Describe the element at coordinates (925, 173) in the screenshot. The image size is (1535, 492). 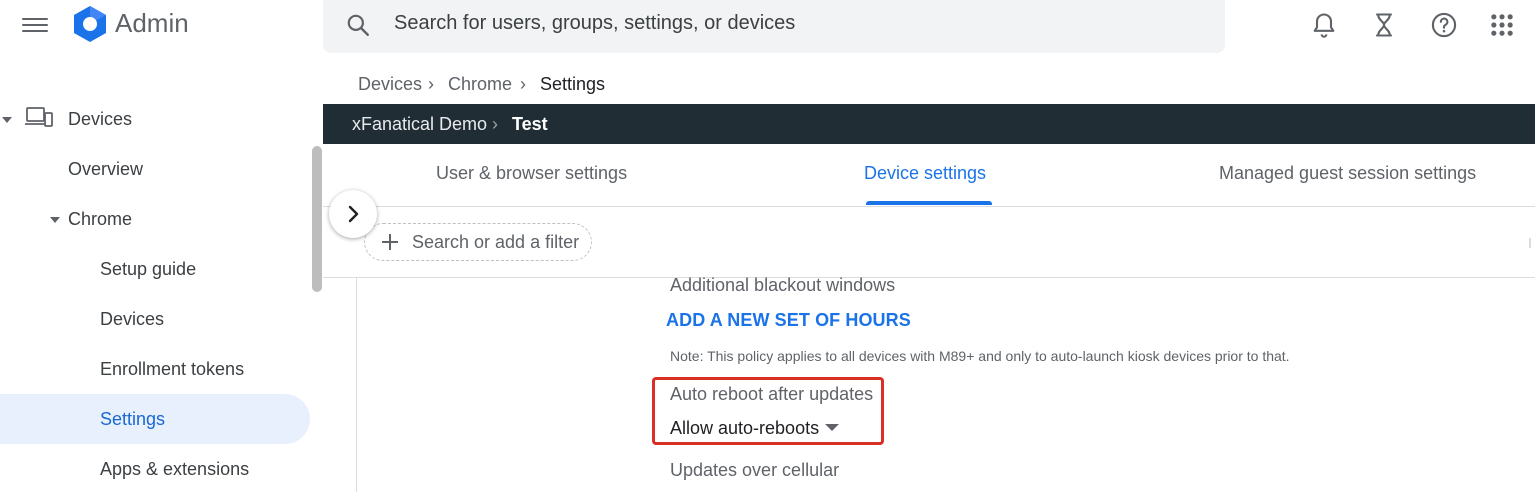
I see `tab-device-settings: Device settings` at that location.